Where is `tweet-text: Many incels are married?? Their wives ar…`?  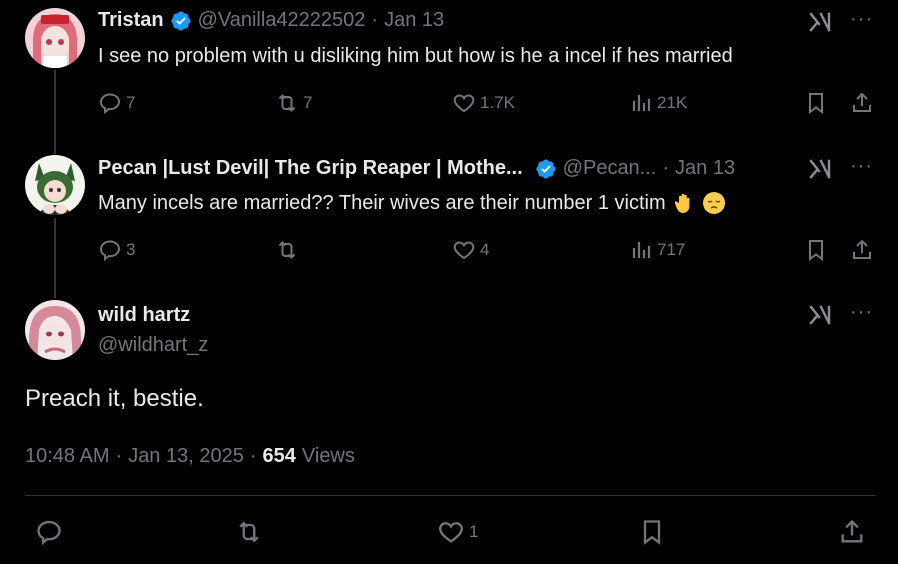 tweet-text: Many incels are married?? Their wives ar… is located at coordinates (382, 202).